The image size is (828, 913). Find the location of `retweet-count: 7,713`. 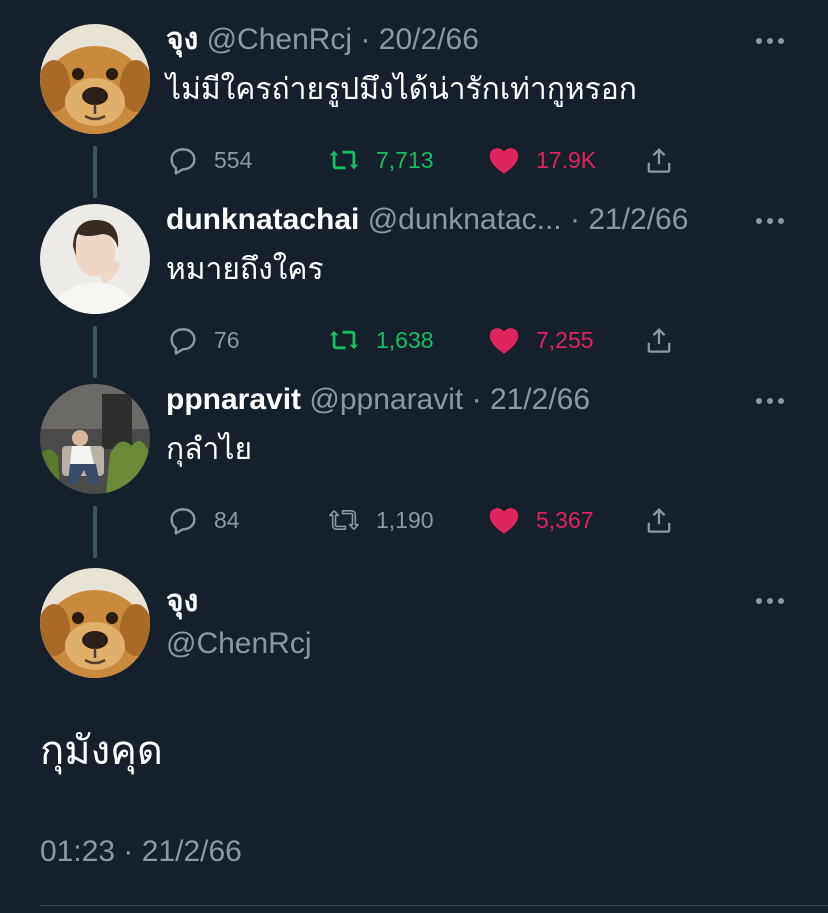

retweet-count: 7,713 is located at coordinates (405, 159).